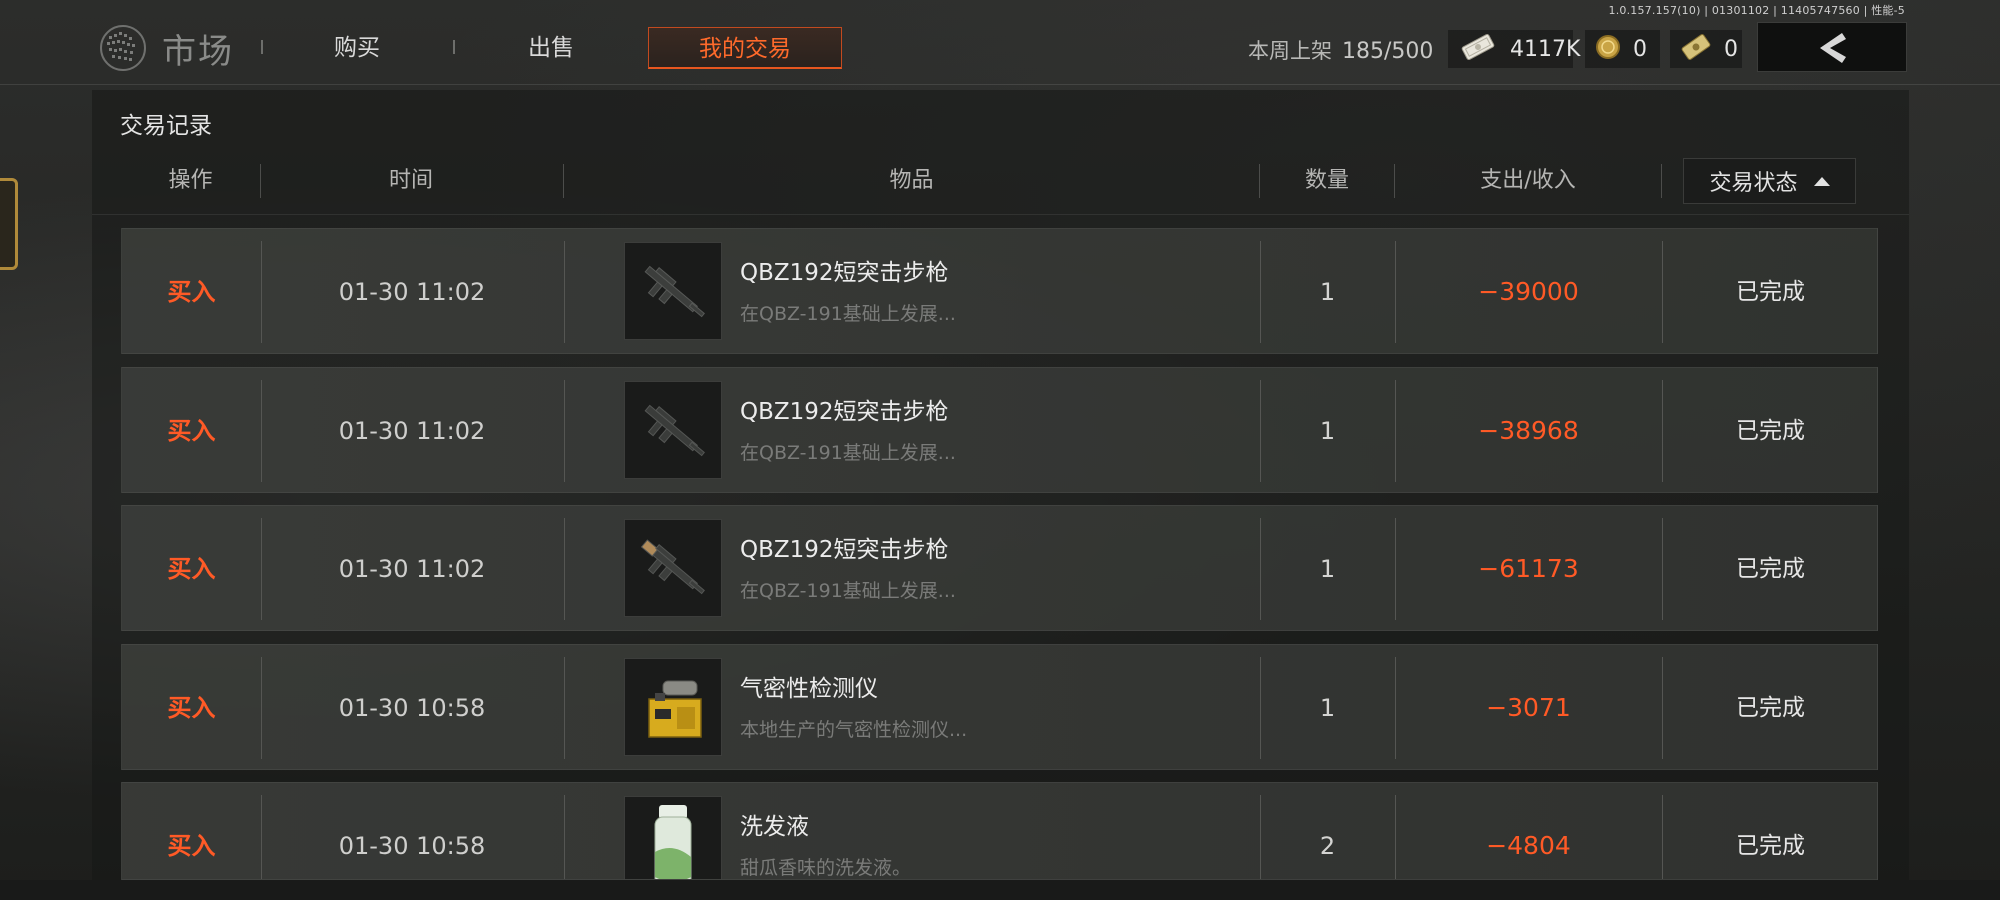 The image size is (2000, 900). I want to click on header-divider, so click(1000, 84).